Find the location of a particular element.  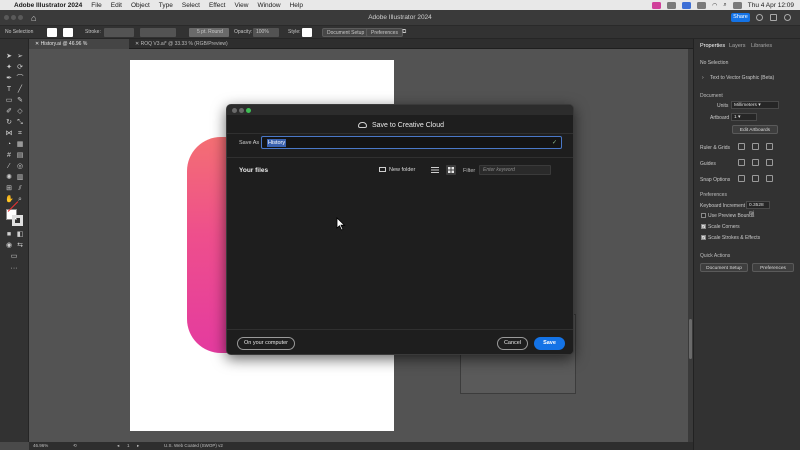

search-help-icon is located at coordinates (759, 17).